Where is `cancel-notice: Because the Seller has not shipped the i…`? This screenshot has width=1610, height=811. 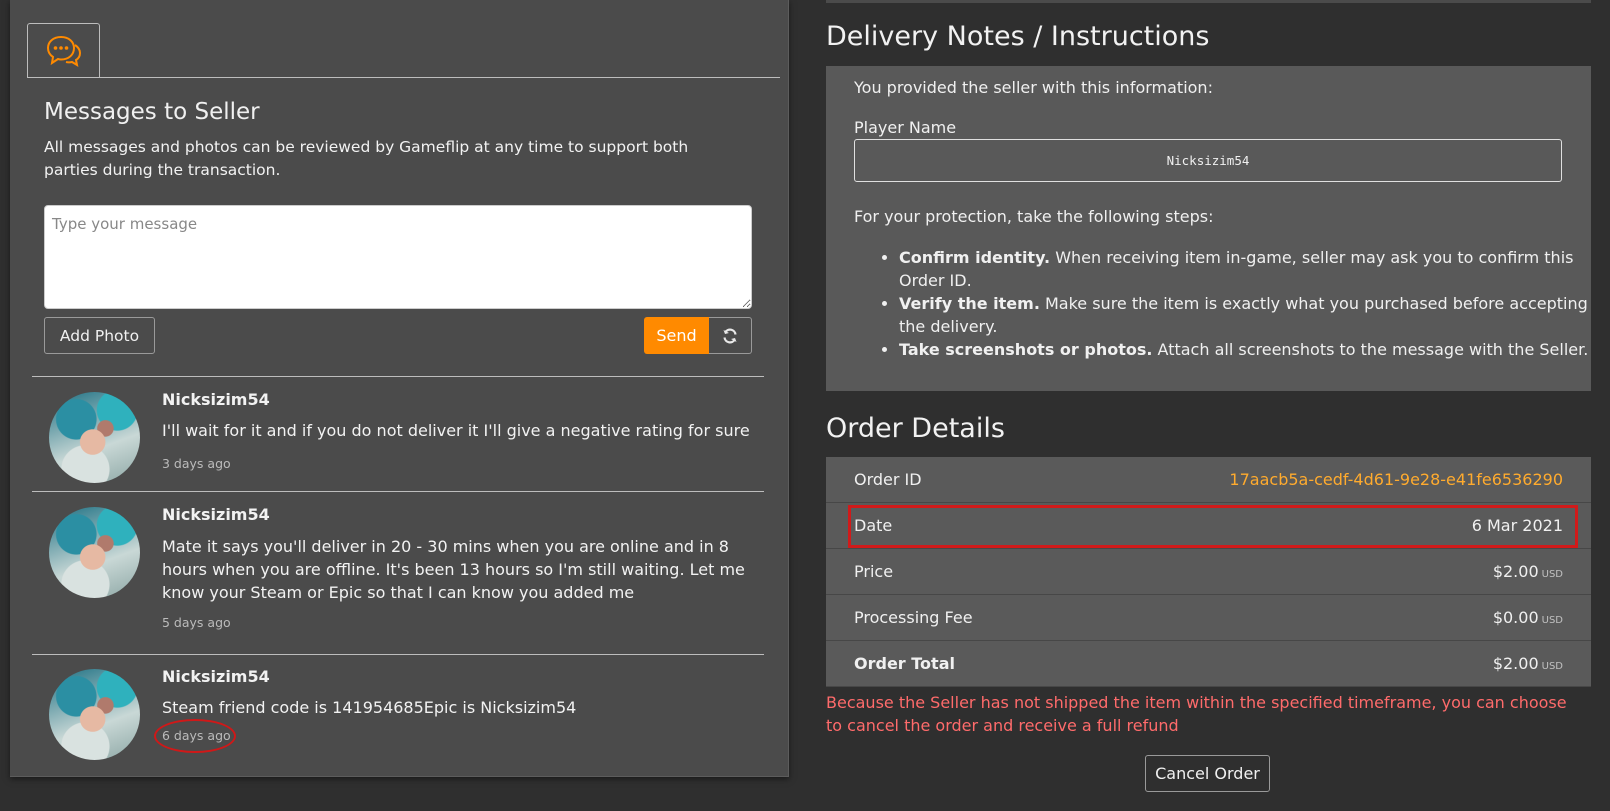 cancel-notice: Because the Seller has not shipped the i… is located at coordinates (1196, 714).